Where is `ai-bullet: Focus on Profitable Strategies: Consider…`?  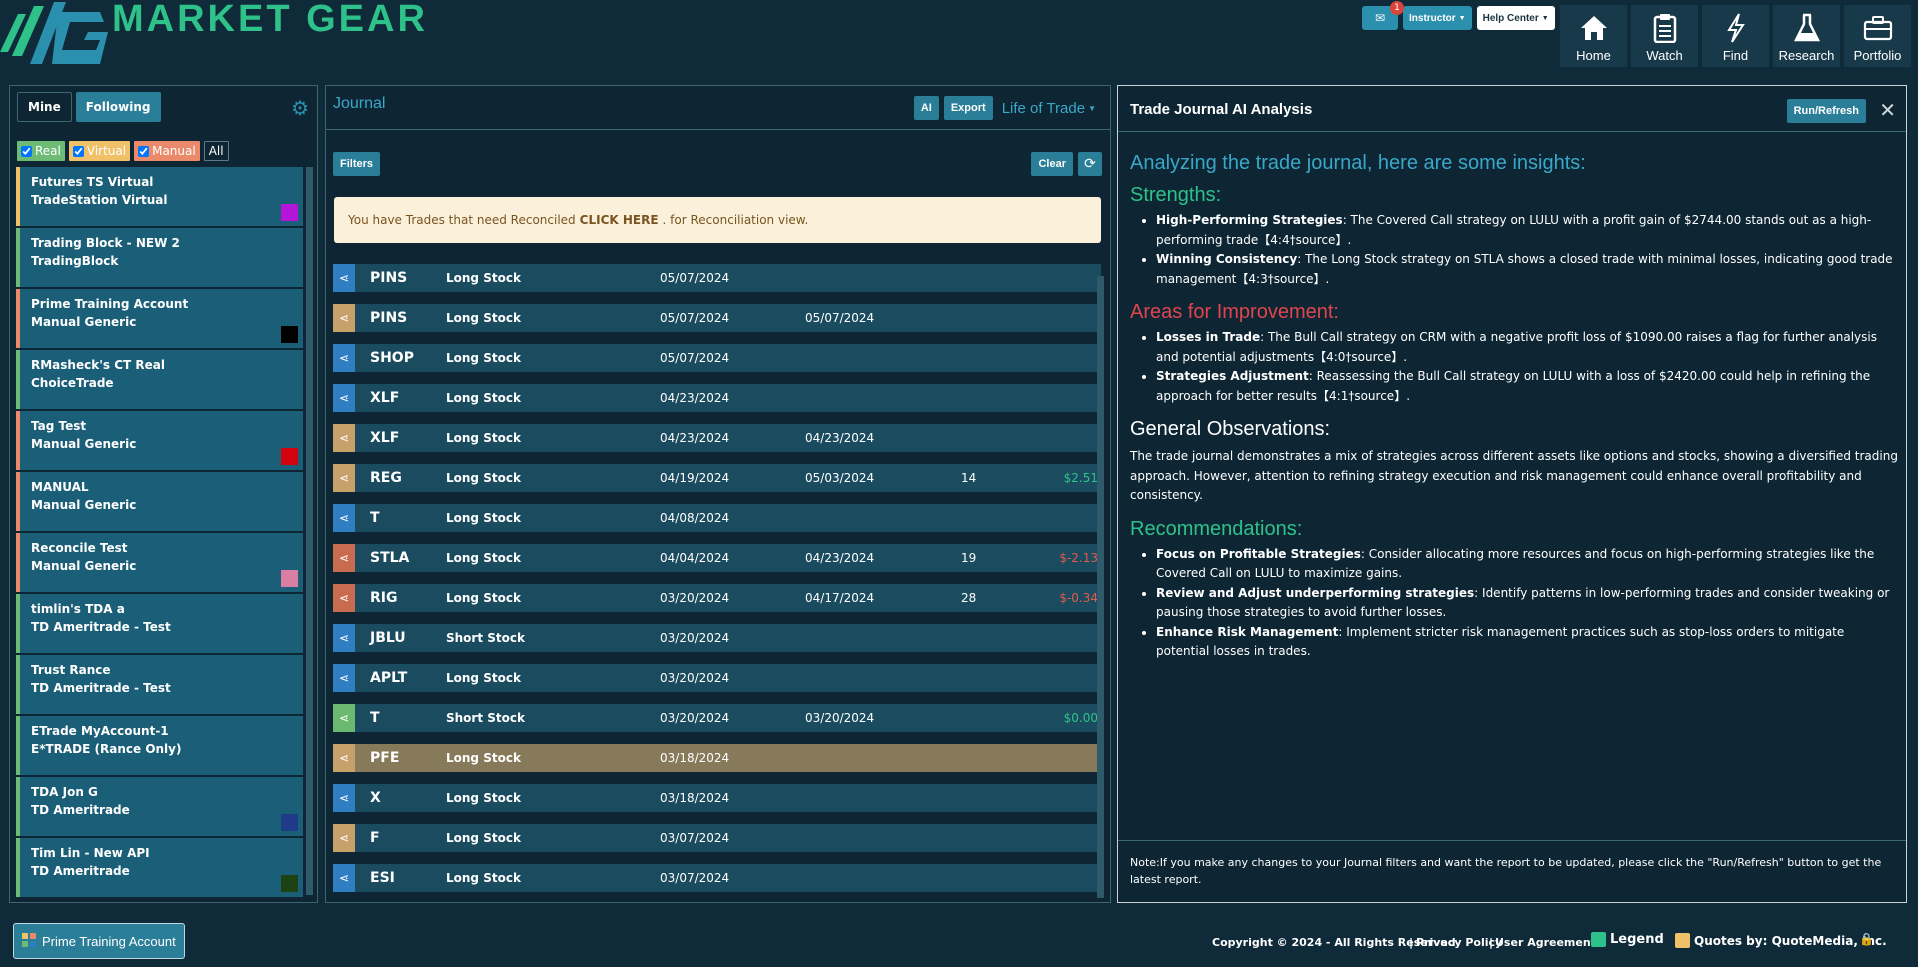 ai-bullet: Focus on Profitable Strategies: Consider… is located at coordinates (1527, 564).